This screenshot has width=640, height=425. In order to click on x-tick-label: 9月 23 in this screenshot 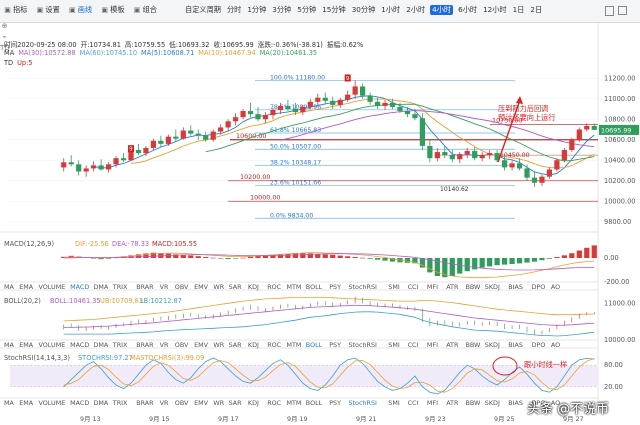, I will do `click(435, 419)`.